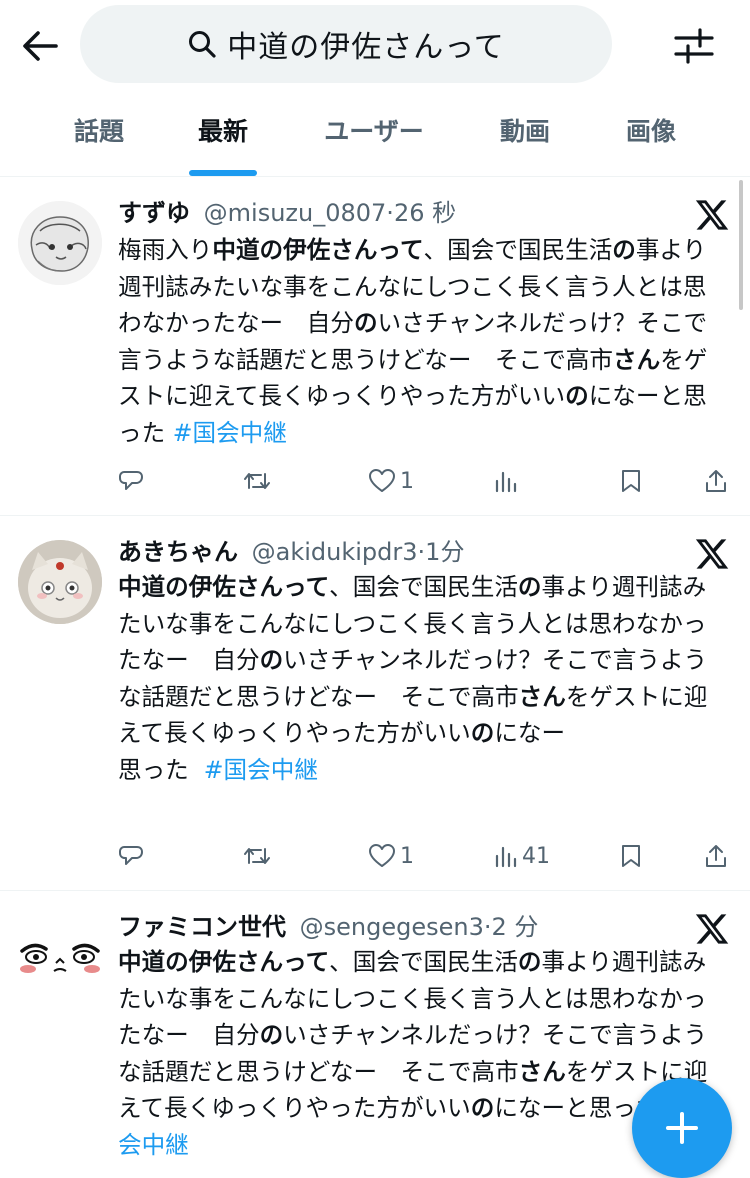 The height and width of the screenshot is (1178, 750). I want to click on compose-button, so click(682, 1128).